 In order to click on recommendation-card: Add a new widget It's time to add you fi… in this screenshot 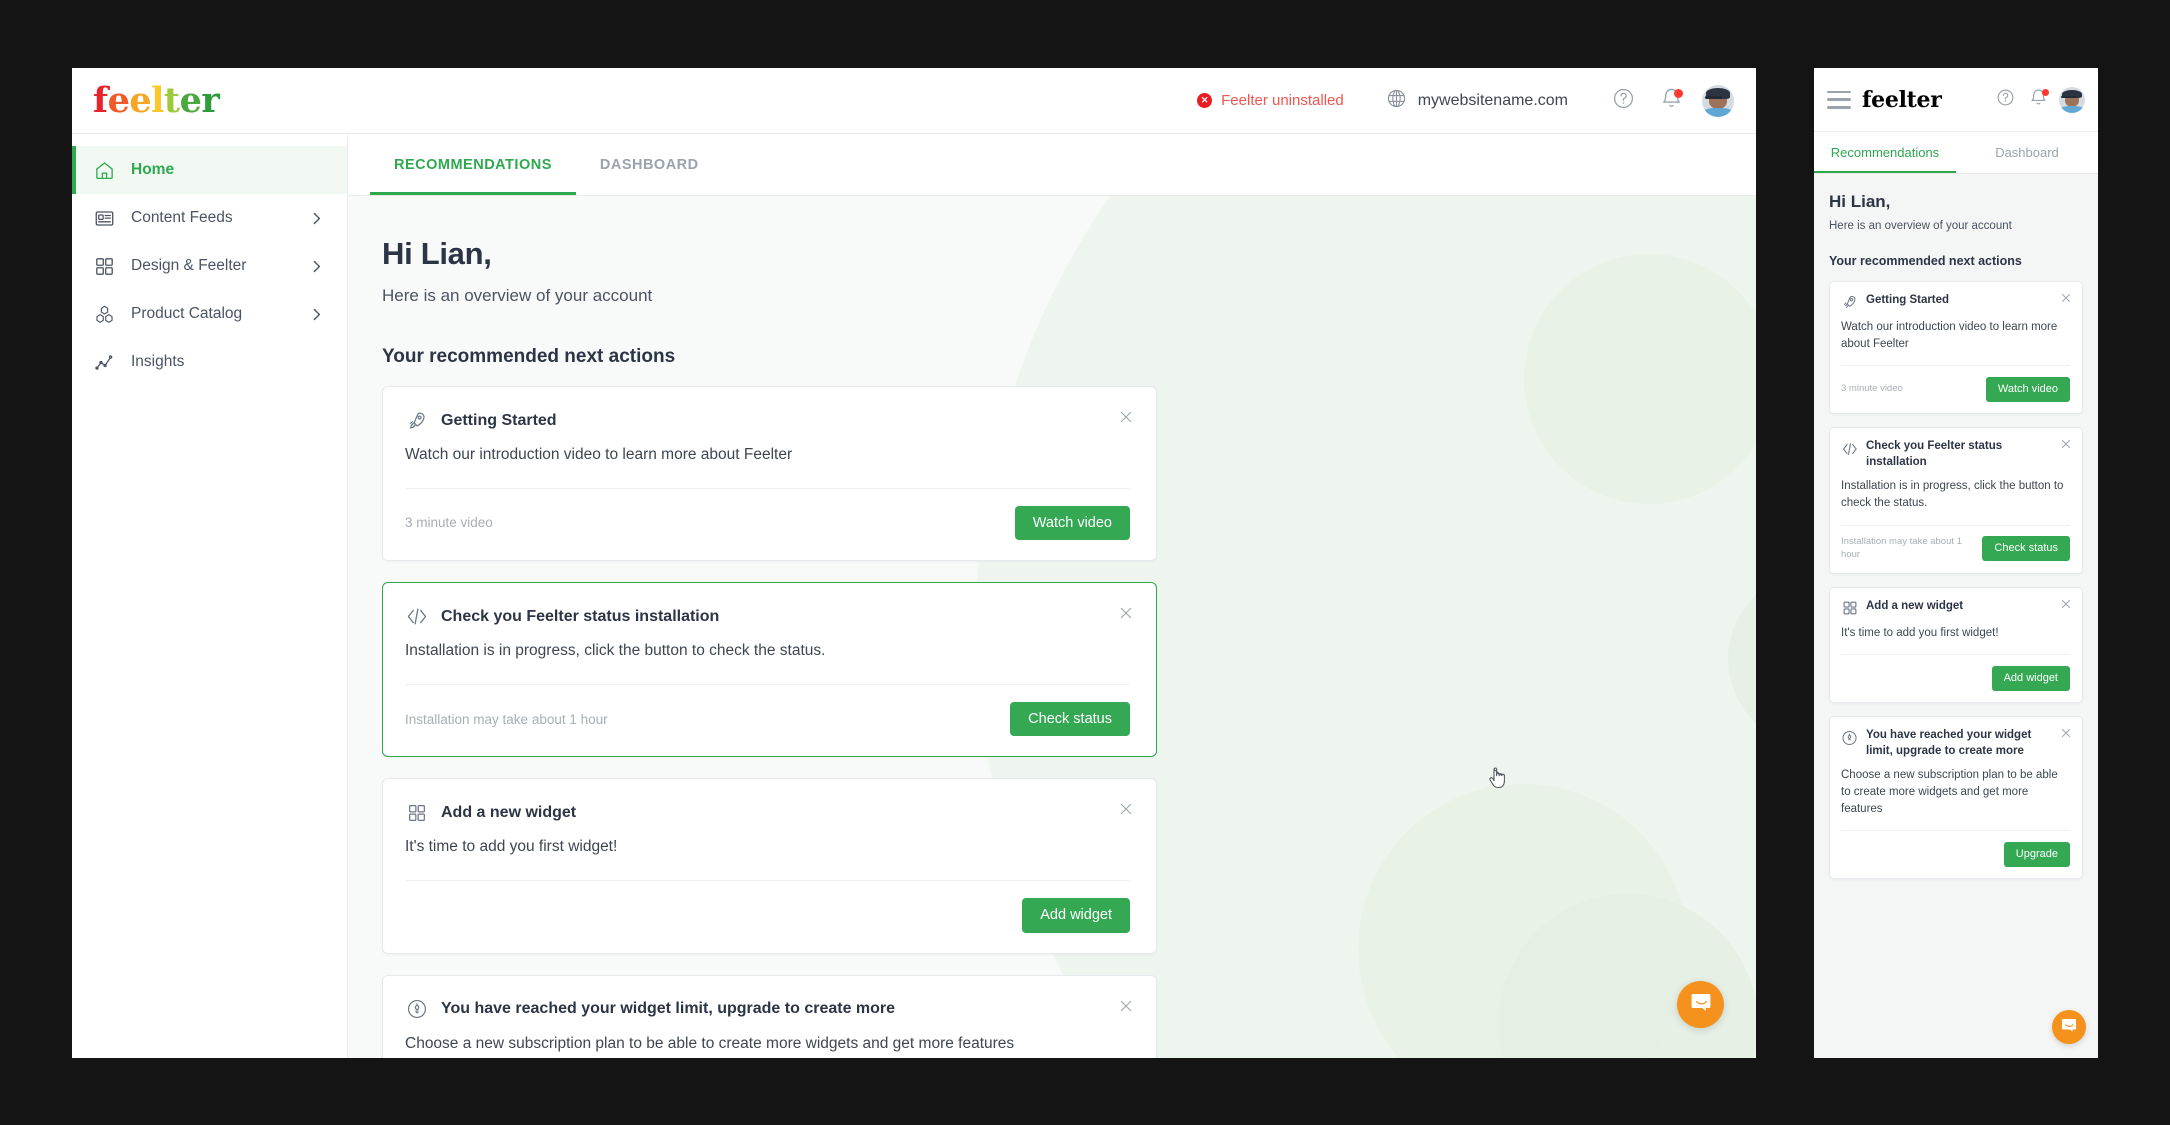, I will do `click(769, 866)`.